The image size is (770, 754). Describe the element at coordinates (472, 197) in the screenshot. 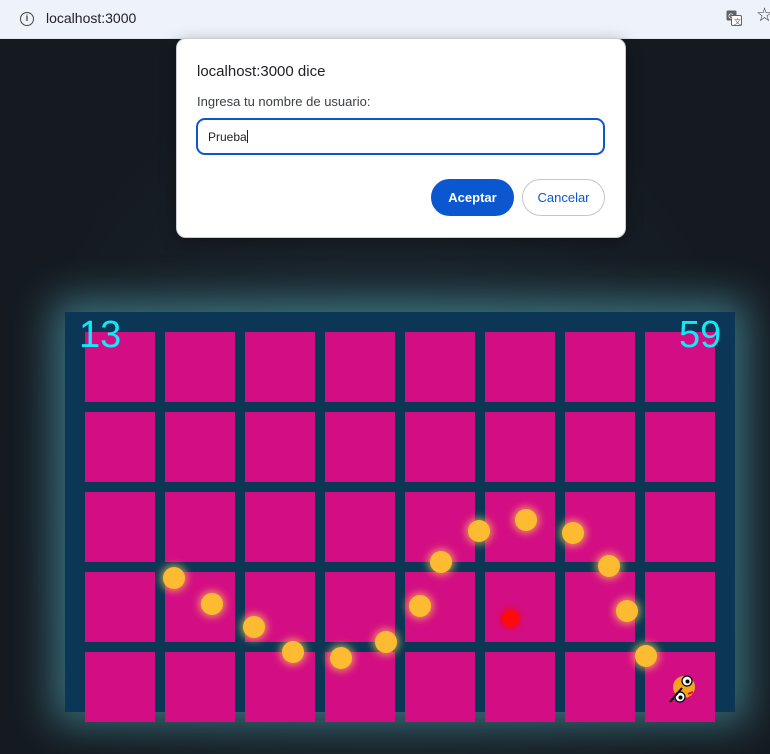

I see `accept-button: Aceptar` at that location.